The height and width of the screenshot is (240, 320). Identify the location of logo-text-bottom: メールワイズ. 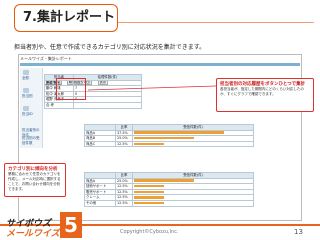
(33, 234).